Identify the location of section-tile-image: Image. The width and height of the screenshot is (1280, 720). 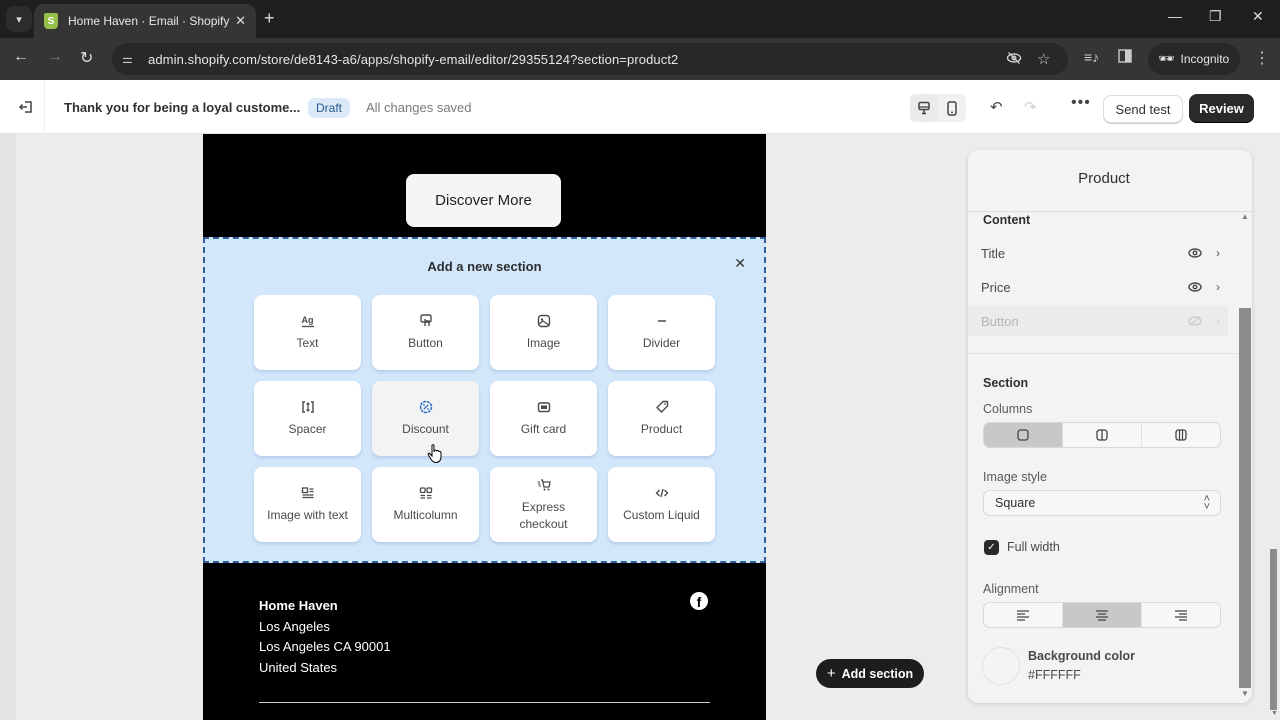
(543, 332).